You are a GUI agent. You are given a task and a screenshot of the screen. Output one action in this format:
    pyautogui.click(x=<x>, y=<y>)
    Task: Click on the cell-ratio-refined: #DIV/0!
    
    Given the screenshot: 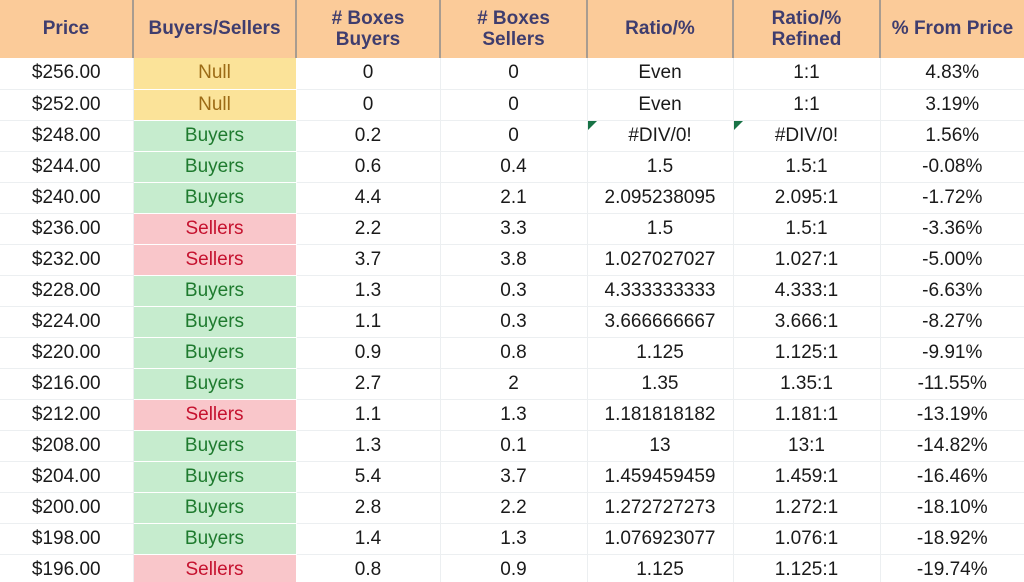 What is the action you would take?
    pyautogui.click(x=807, y=136)
    